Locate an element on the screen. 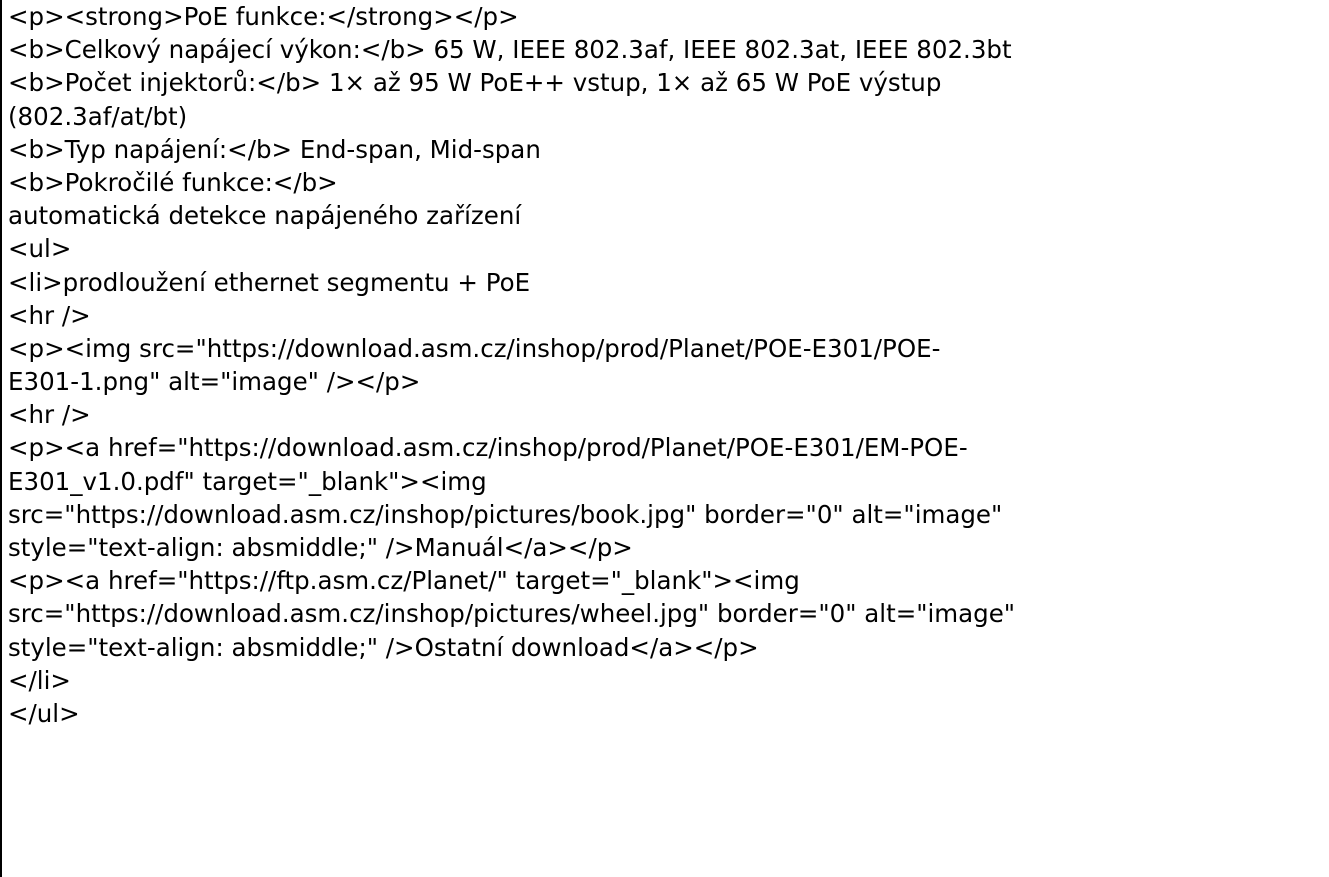  source-line-15: E301_v1.0.pdf" target="_blank"><img is located at coordinates (247, 481).